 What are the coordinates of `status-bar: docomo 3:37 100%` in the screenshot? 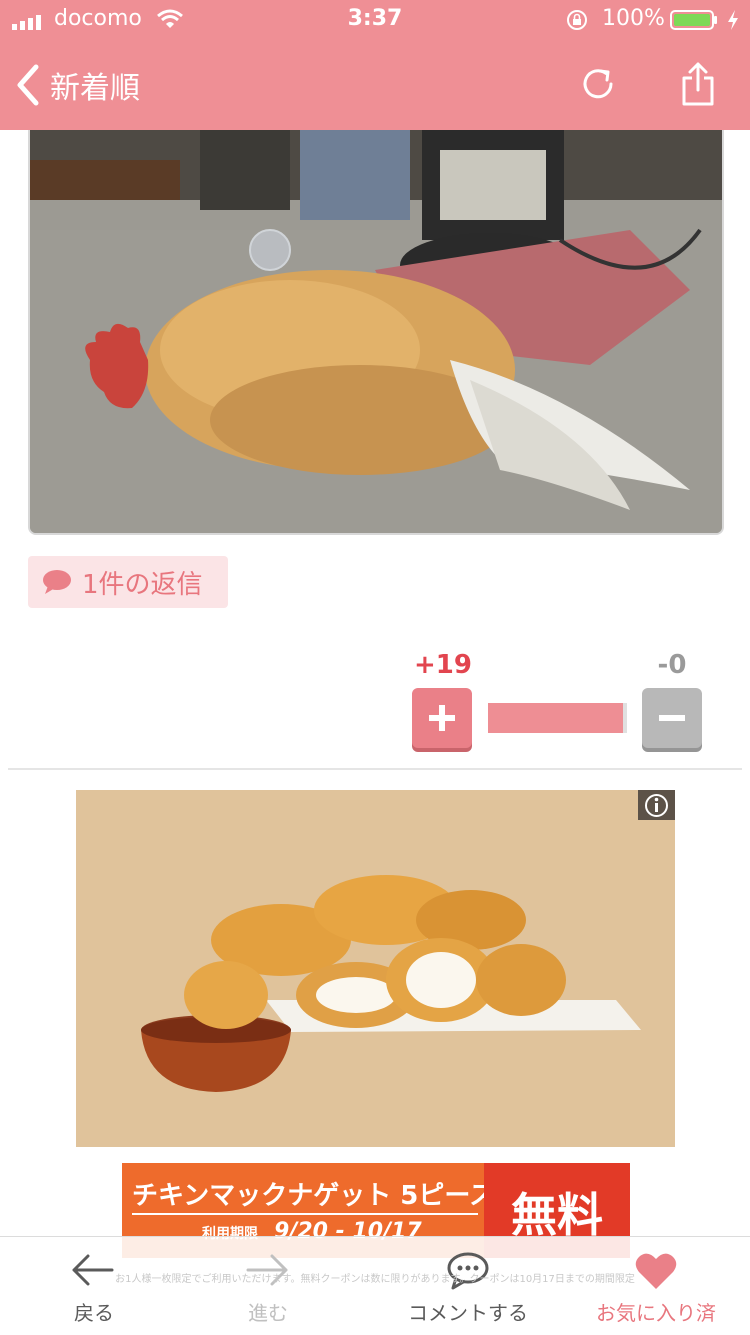 It's located at (375, 20).